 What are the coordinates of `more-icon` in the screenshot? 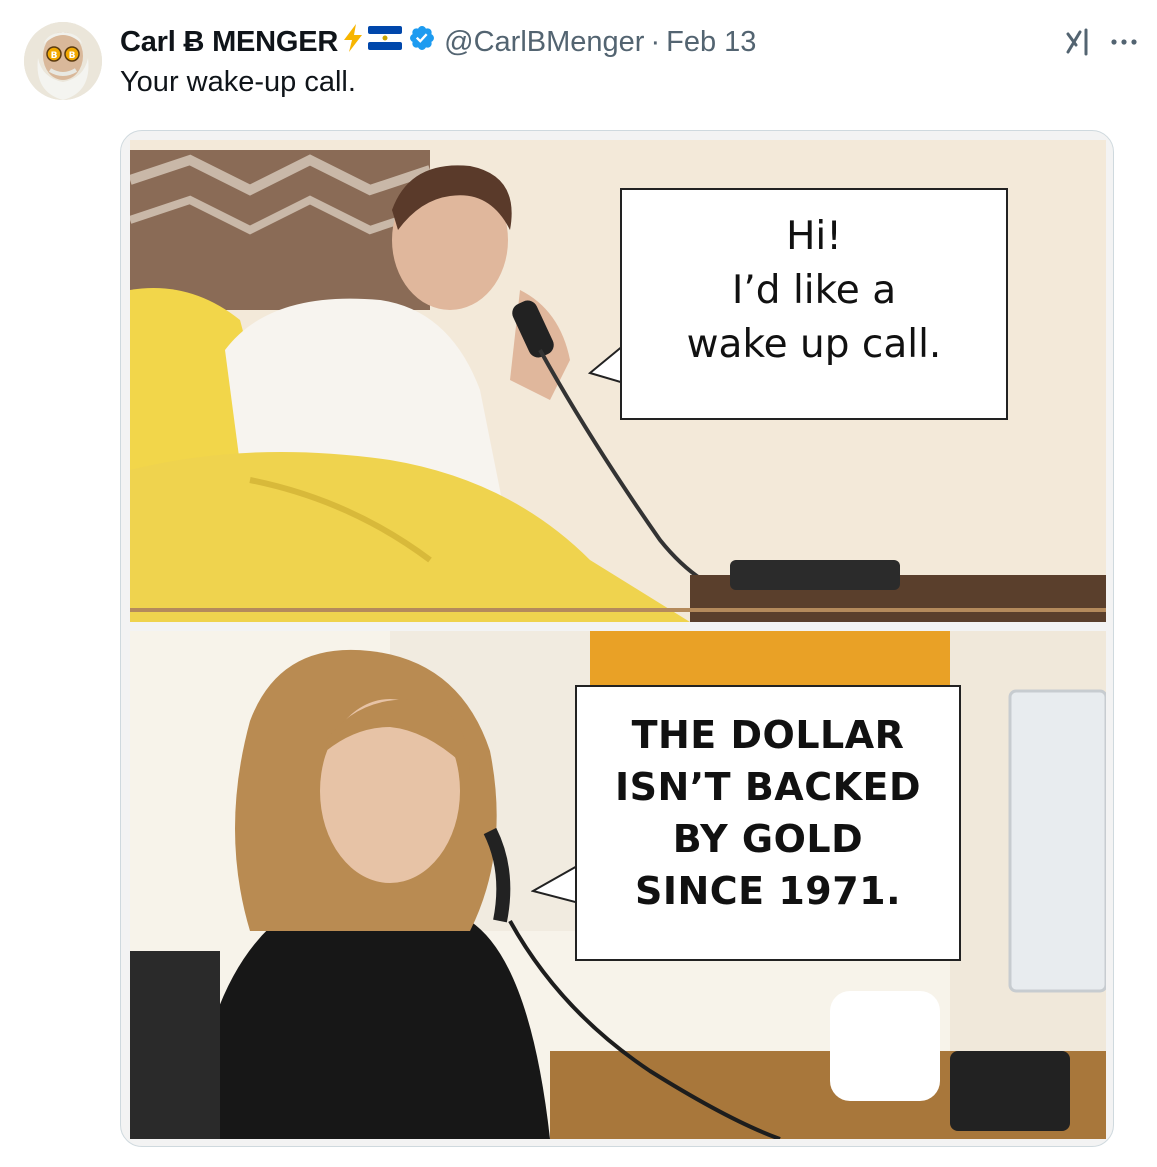 It's located at (1124, 42).